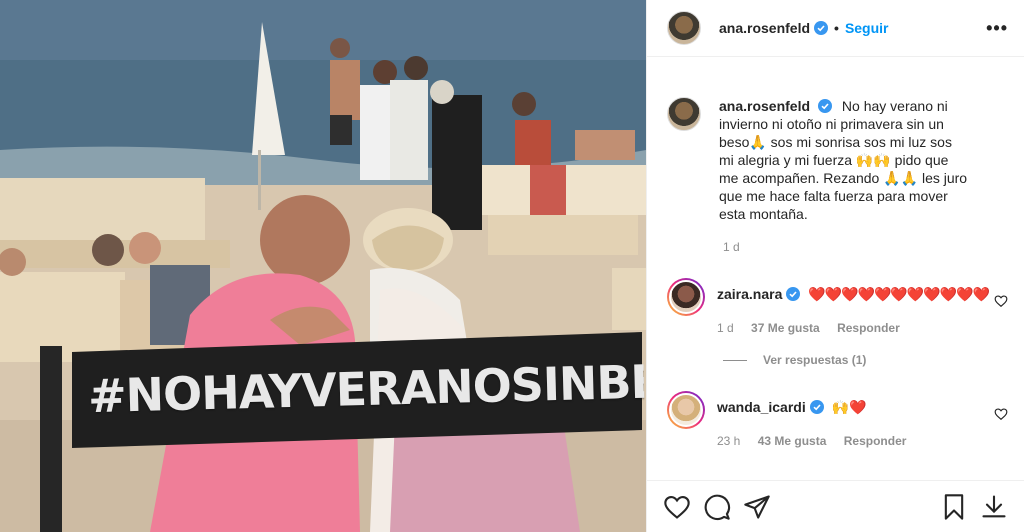 This screenshot has width=1024, height=532. I want to click on caption-avatar, so click(684, 114).